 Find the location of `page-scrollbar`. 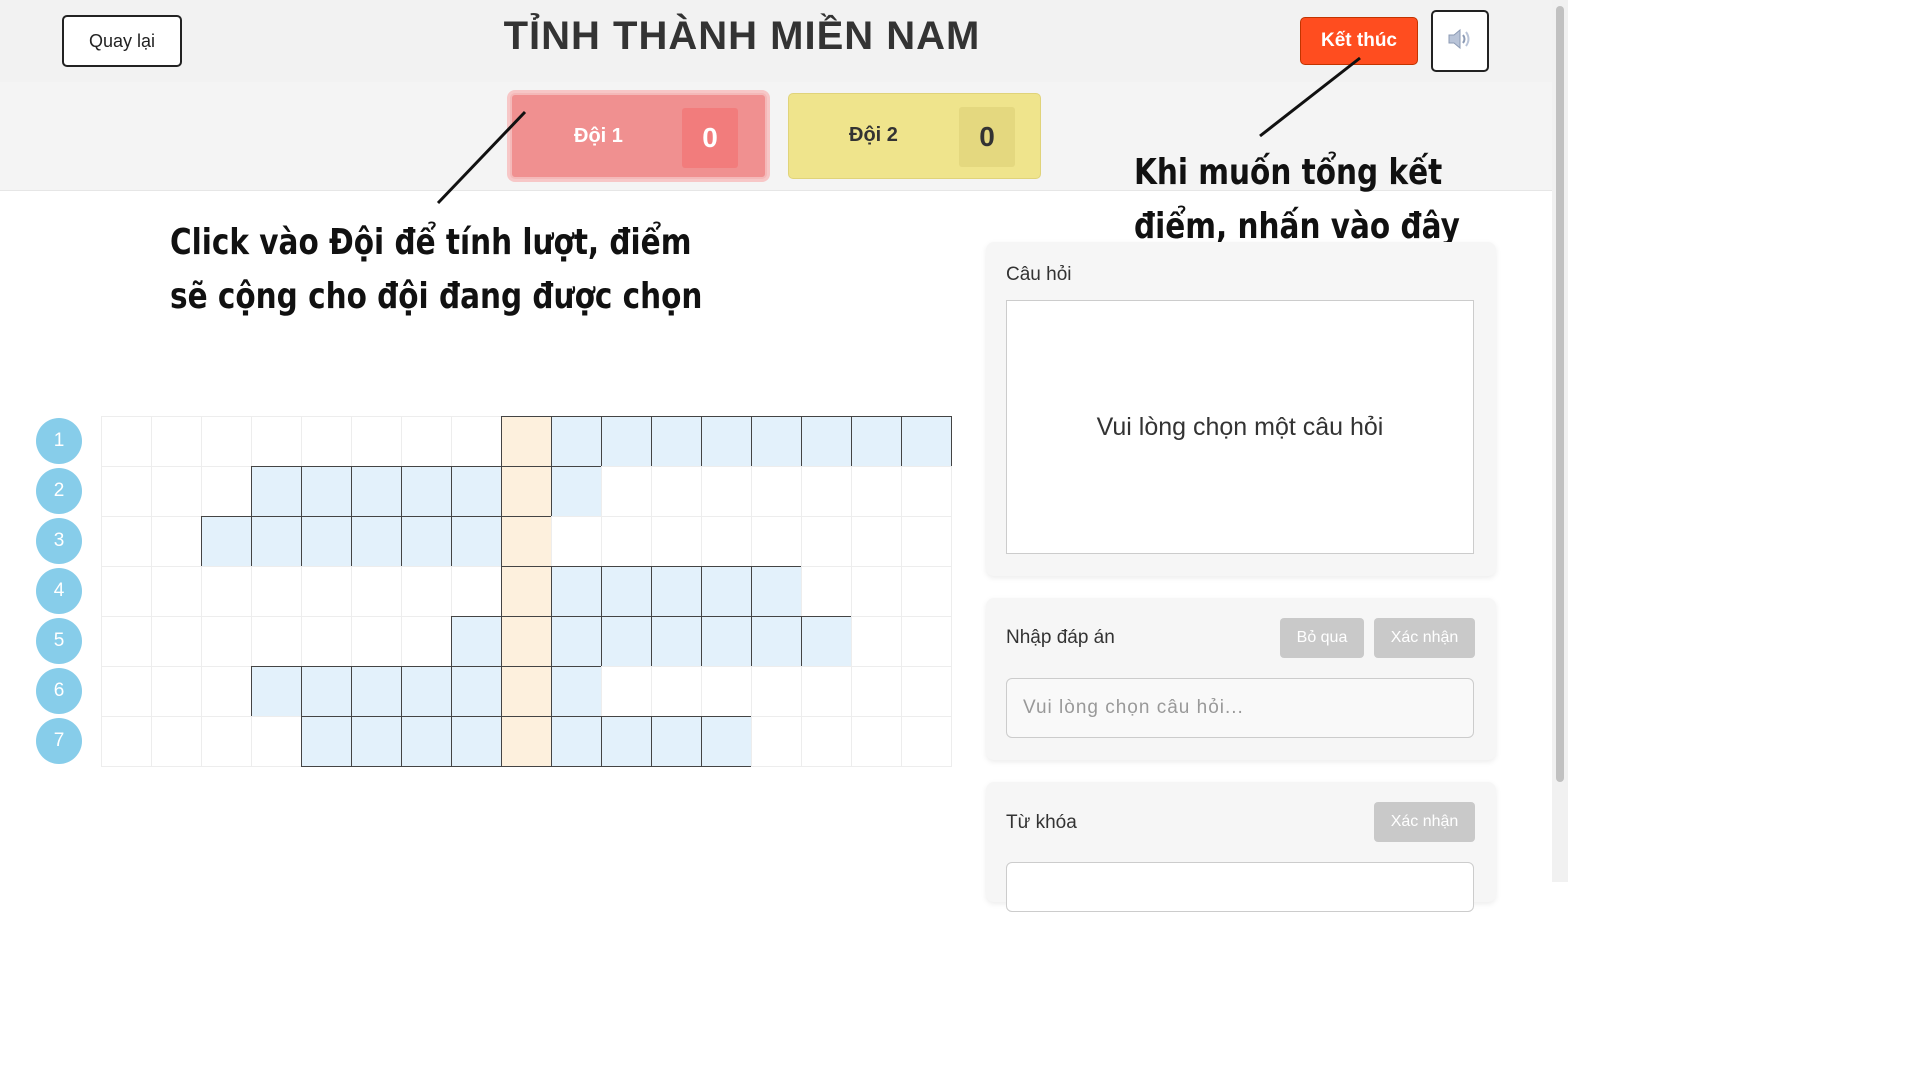

page-scrollbar is located at coordinates (1560, 441).